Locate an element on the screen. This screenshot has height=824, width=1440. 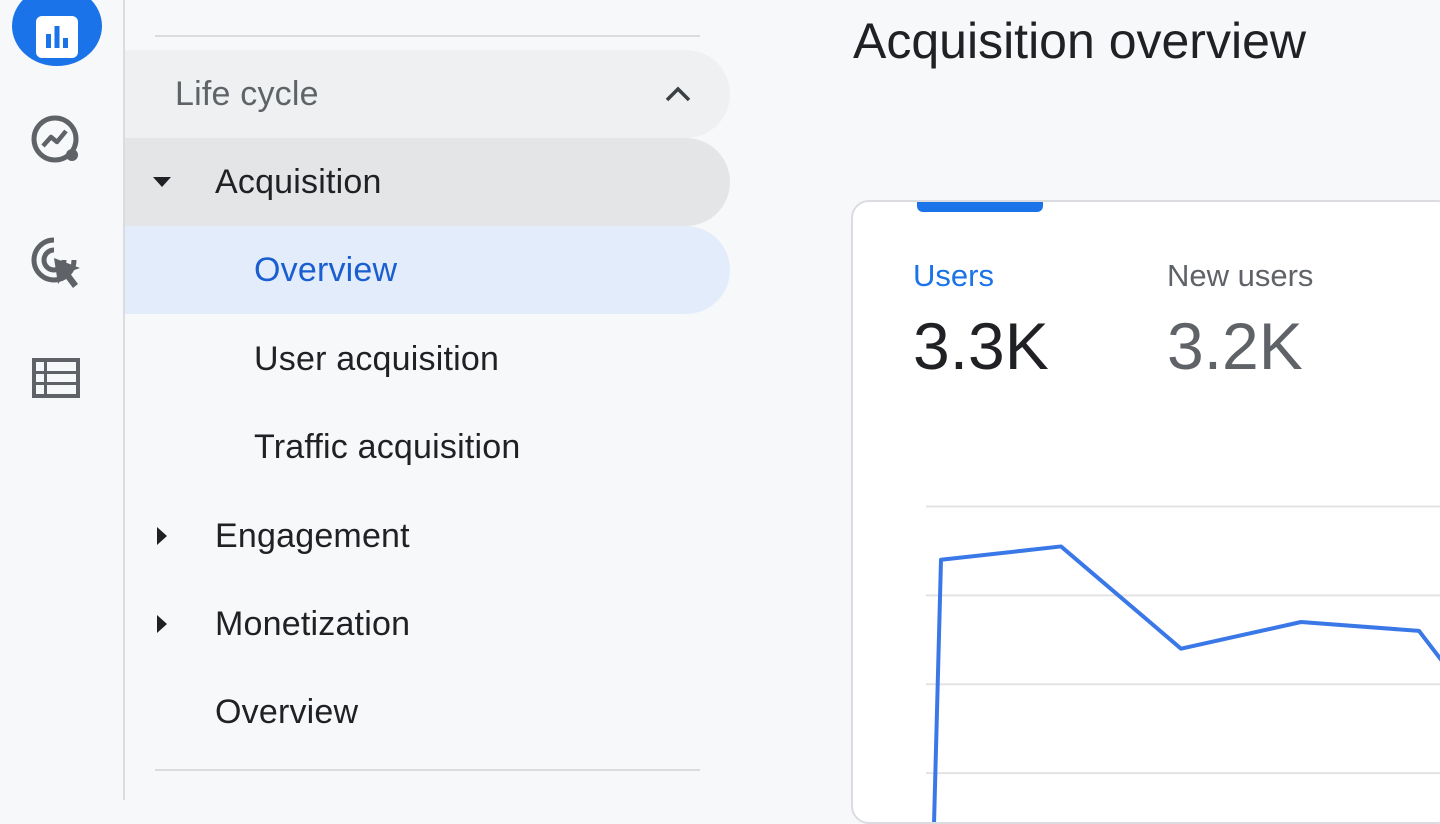
nav-item-traffic-acquisition: Traffic acquisition is located at coordinates (427, 447).